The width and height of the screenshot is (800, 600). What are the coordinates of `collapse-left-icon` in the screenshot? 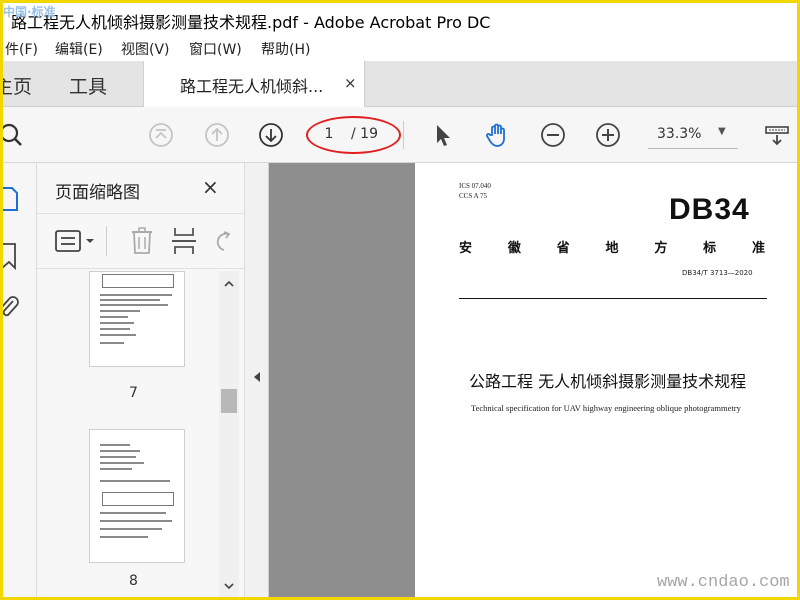 It's located at (257, 378).